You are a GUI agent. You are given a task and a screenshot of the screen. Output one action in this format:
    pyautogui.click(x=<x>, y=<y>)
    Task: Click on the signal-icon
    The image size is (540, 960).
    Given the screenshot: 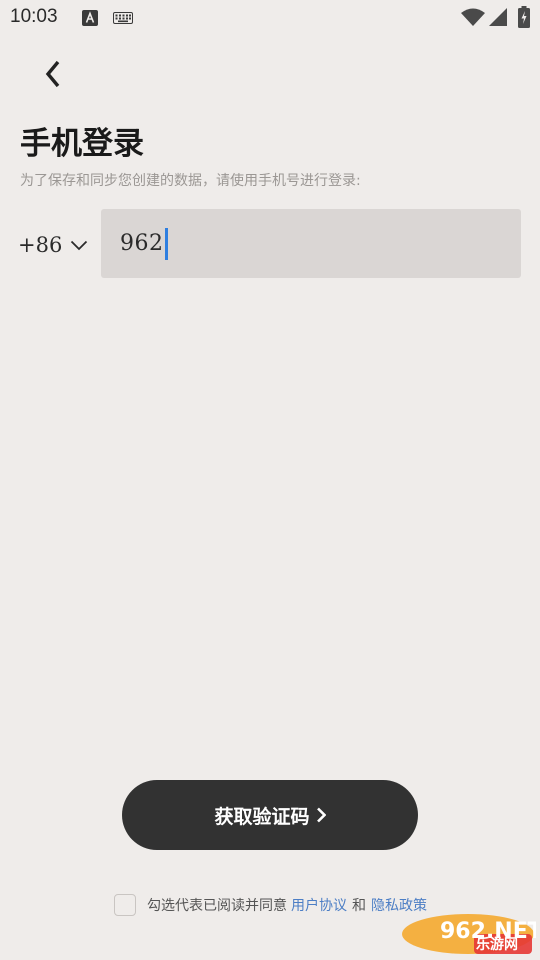 What is the action you would take?
    pyautogui.click(x=498, y=17)
    